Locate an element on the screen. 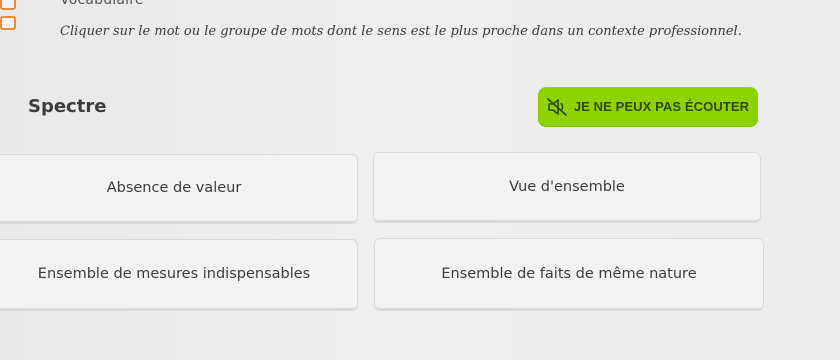  answer-option-label: Ensemble de faits de même nature is located at coordinates (569, 273).